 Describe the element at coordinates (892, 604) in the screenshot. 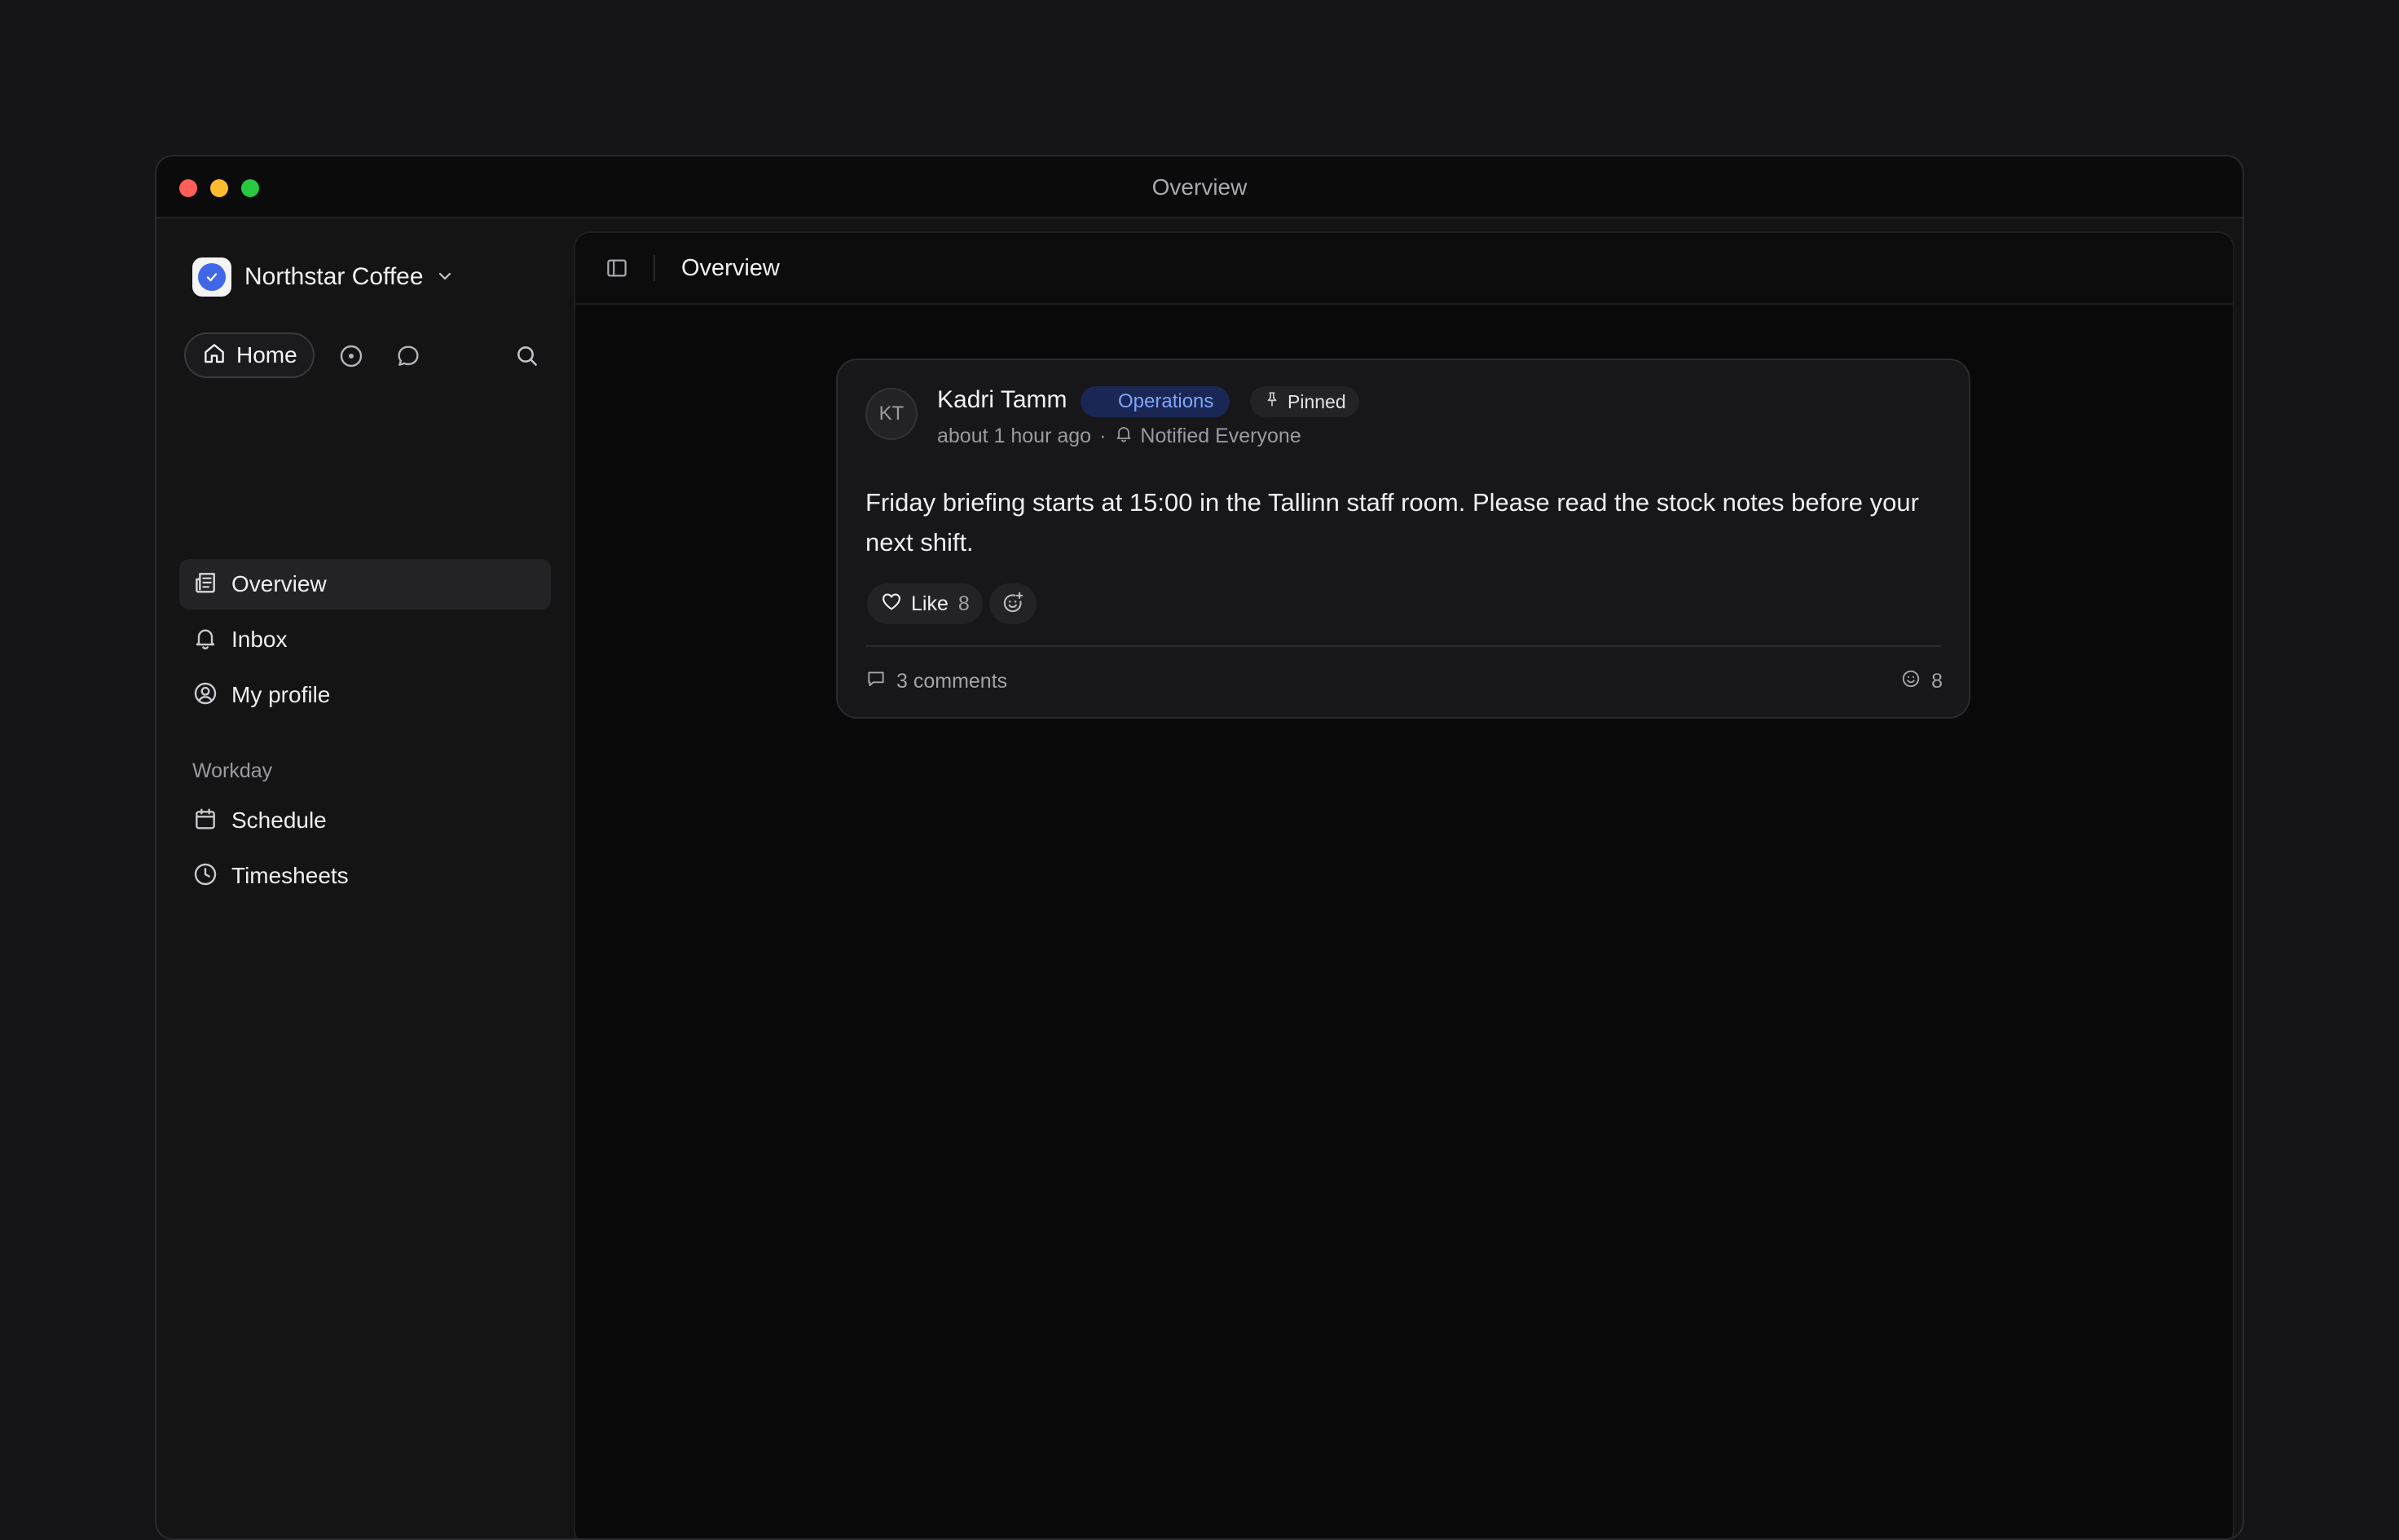

I see `heart-icon` at that location.